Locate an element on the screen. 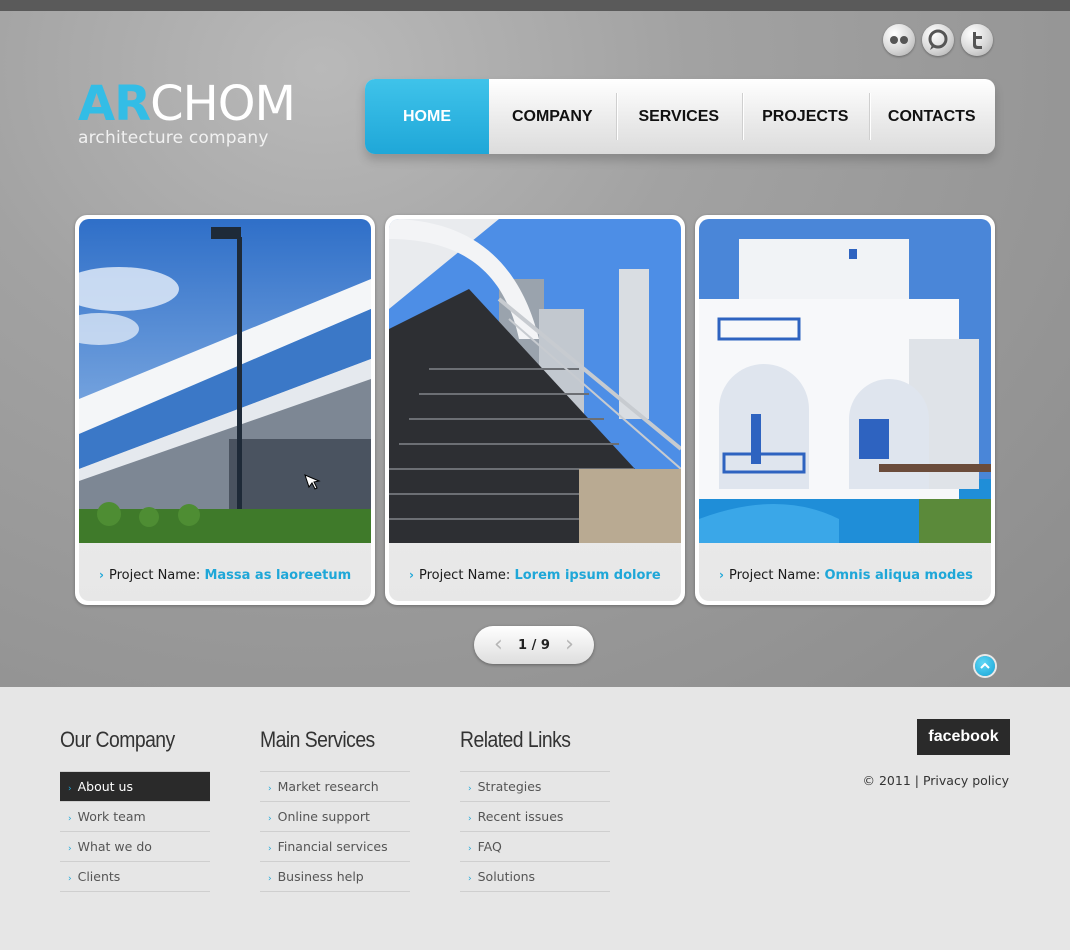 This screenshot has width=1070, height=950. chevron-left-icon: ‹ is located at coordinates (498, 645).